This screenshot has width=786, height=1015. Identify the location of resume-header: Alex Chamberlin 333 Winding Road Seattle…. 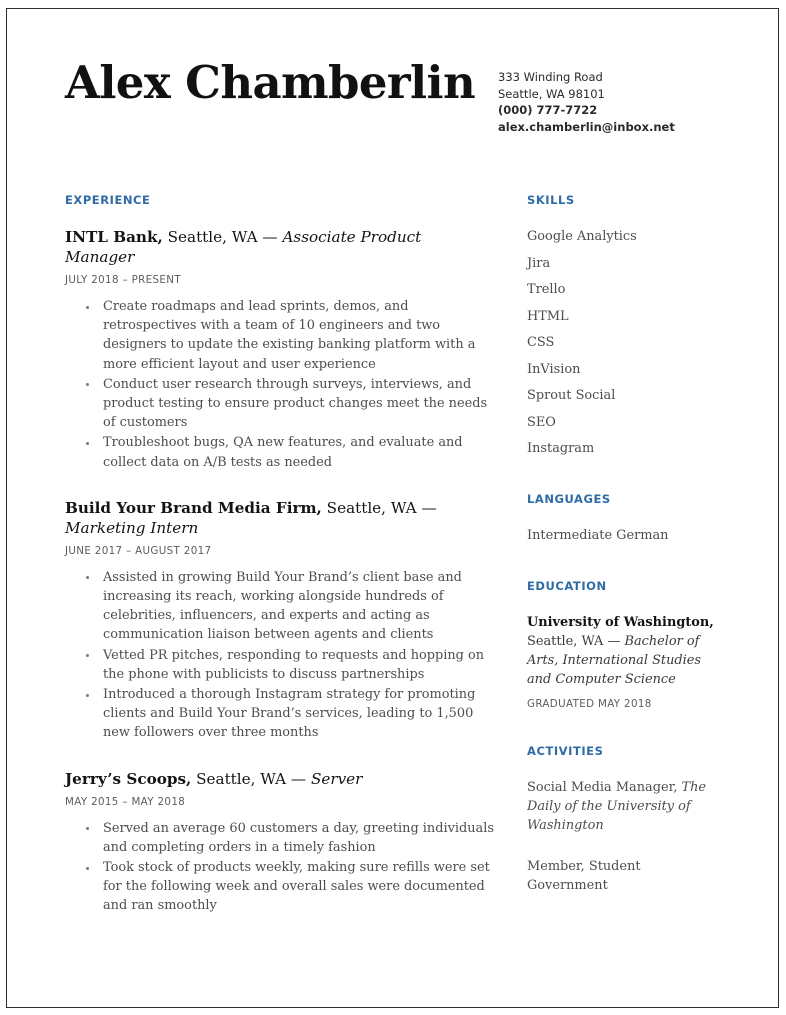
(386, 95).